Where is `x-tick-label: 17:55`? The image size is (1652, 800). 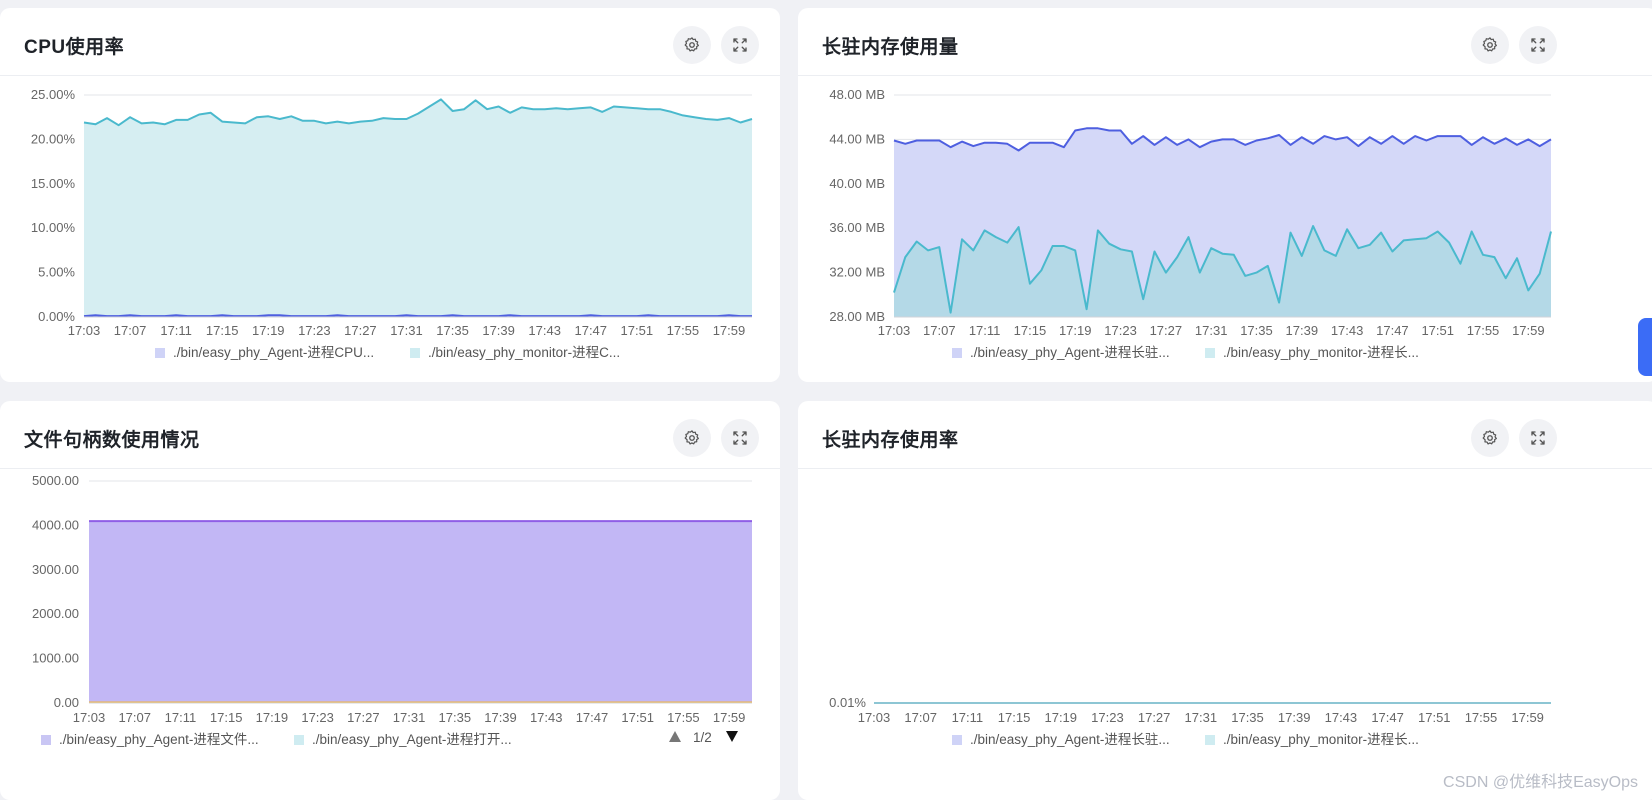
x-tick-label: 17:55 is located at coordinates (683, 330).